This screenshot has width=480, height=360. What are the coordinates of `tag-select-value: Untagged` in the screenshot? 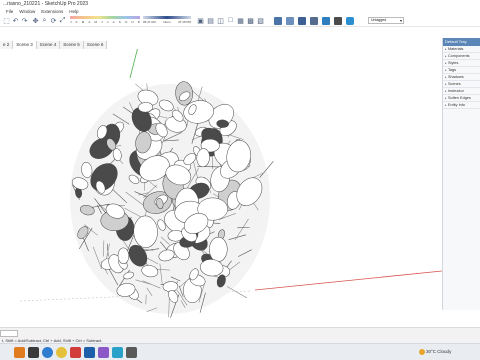 It's located at (379, 20).